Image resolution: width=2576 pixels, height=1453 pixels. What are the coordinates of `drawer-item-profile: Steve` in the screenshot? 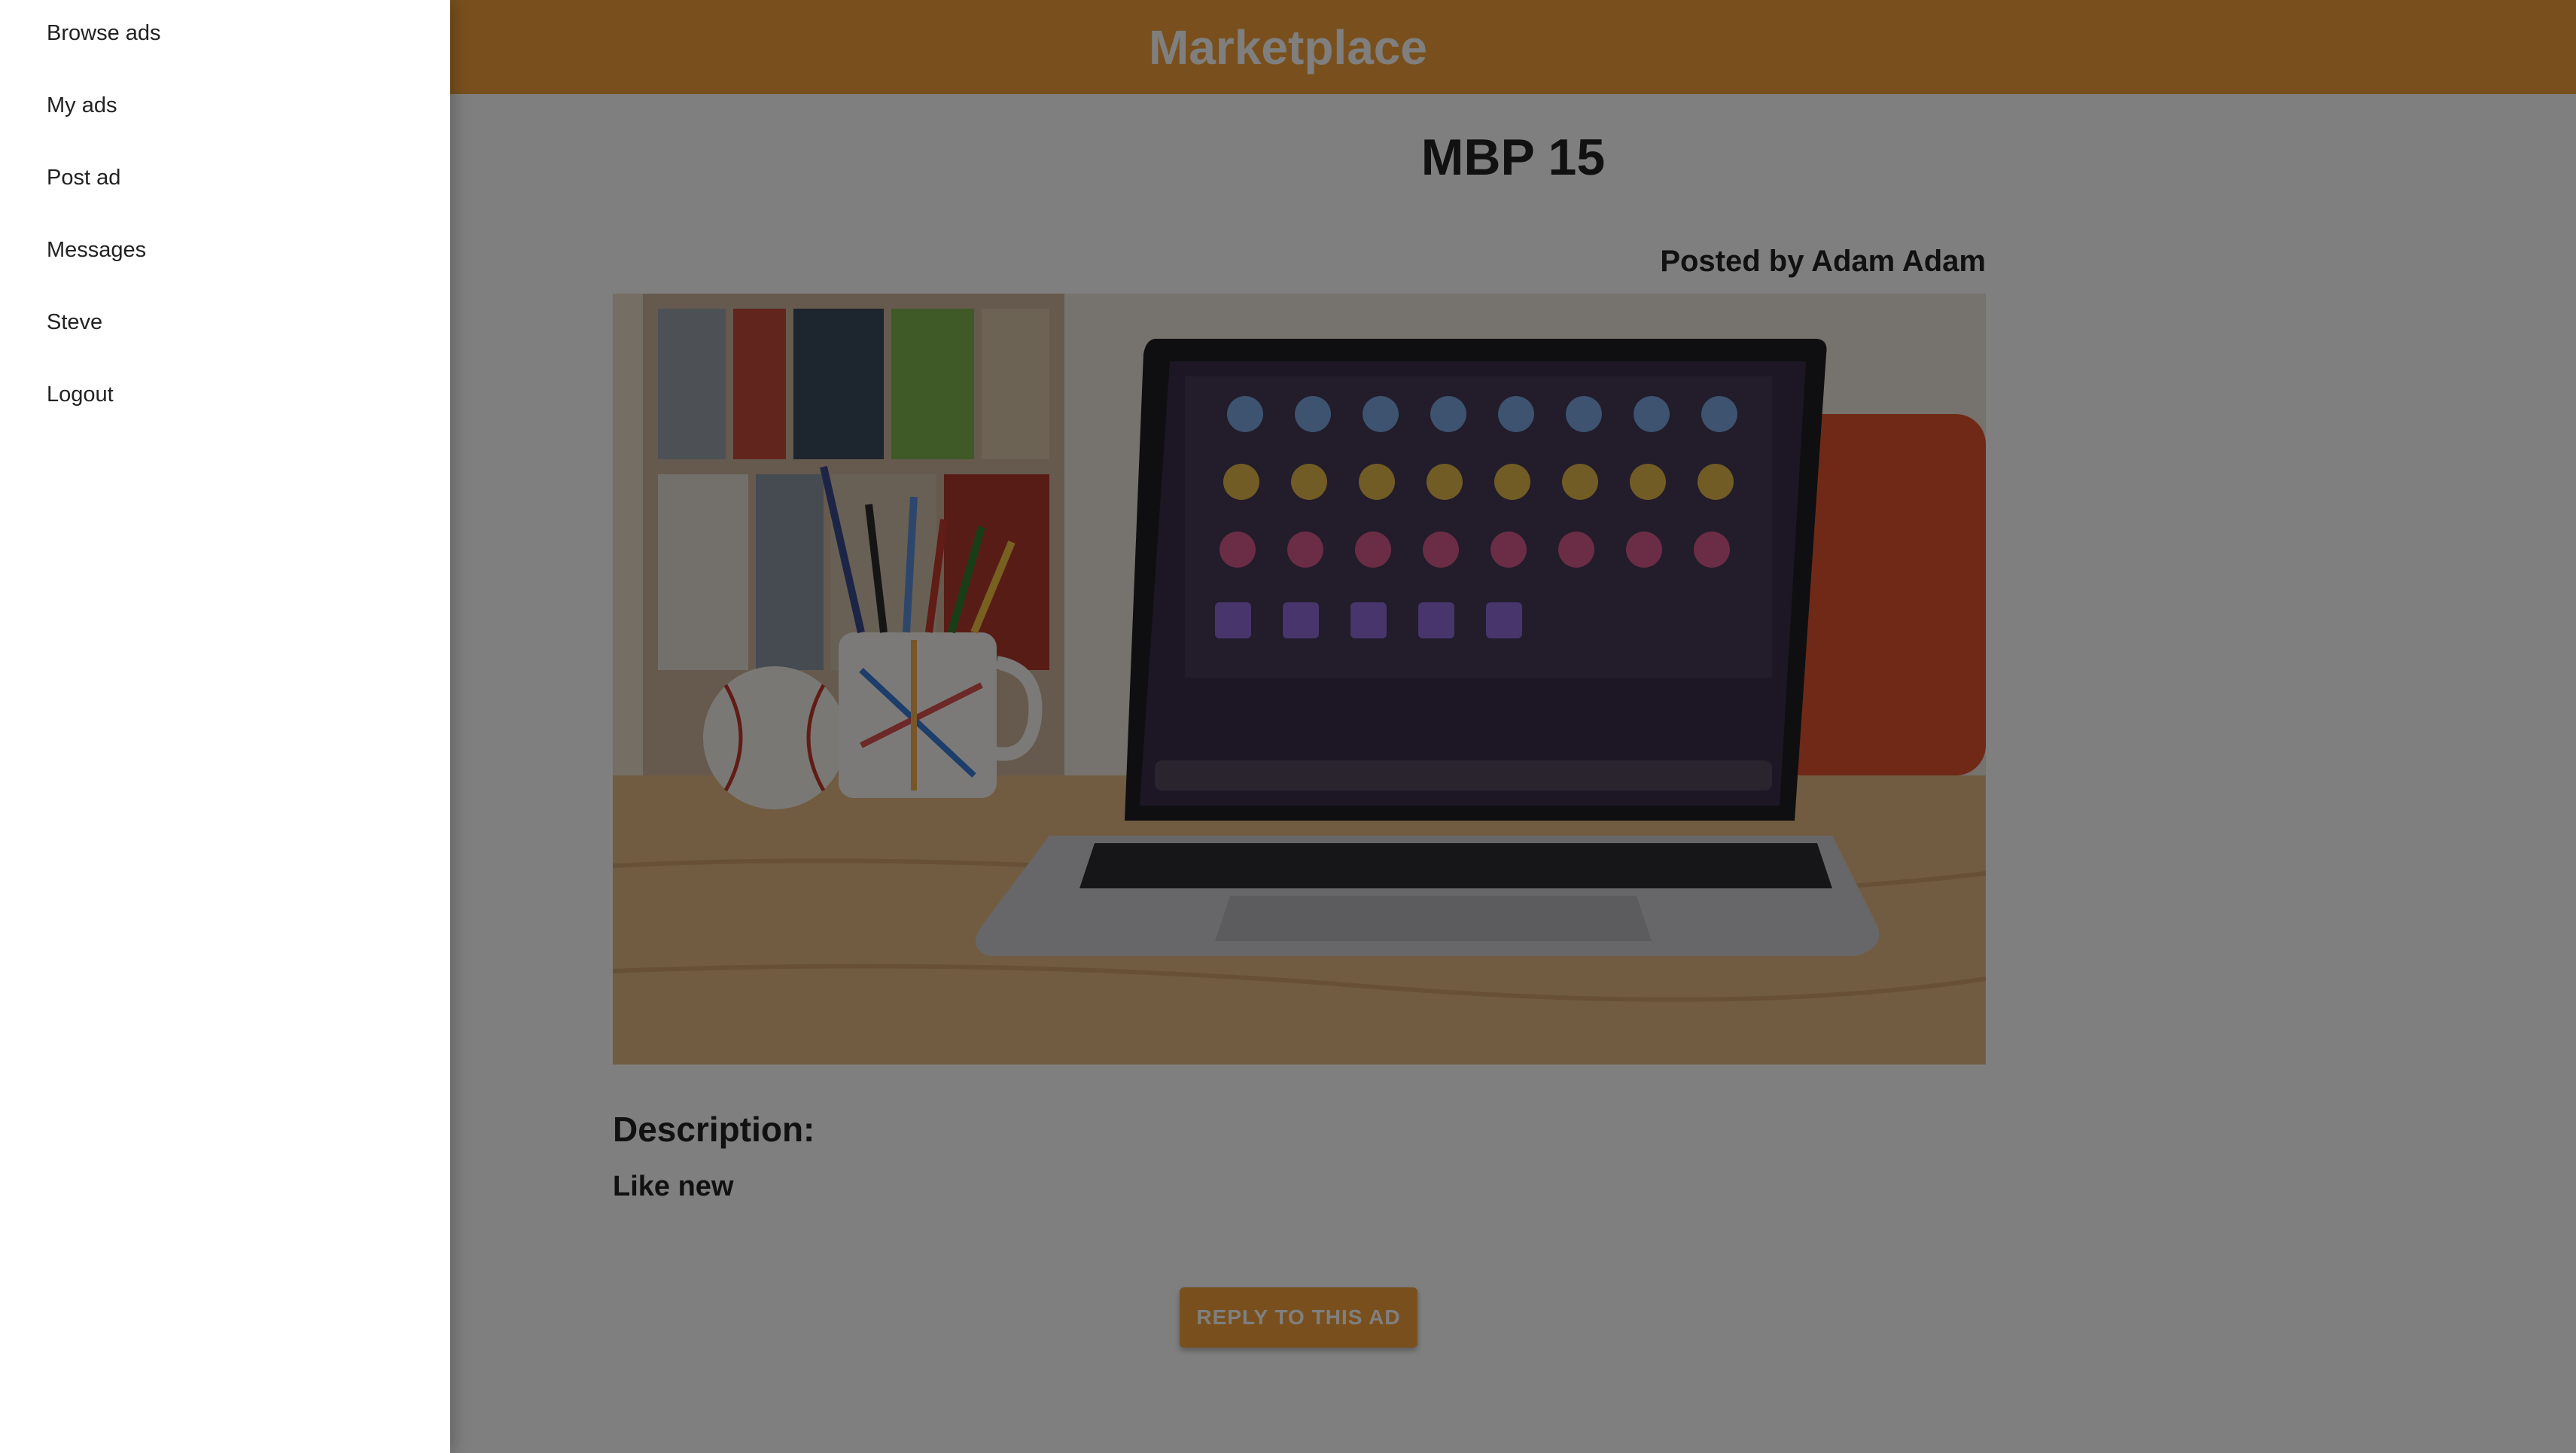 It's located at (74, 322).